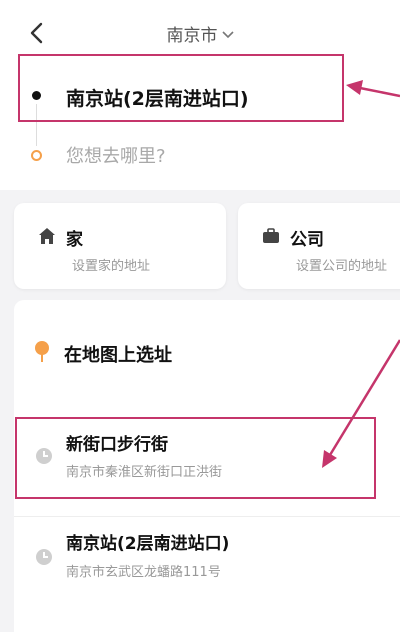  Describe the element at coordinates (157, 97) in the screenshot. I see `origin-field: 南京站(2层南进站口)` at that location.